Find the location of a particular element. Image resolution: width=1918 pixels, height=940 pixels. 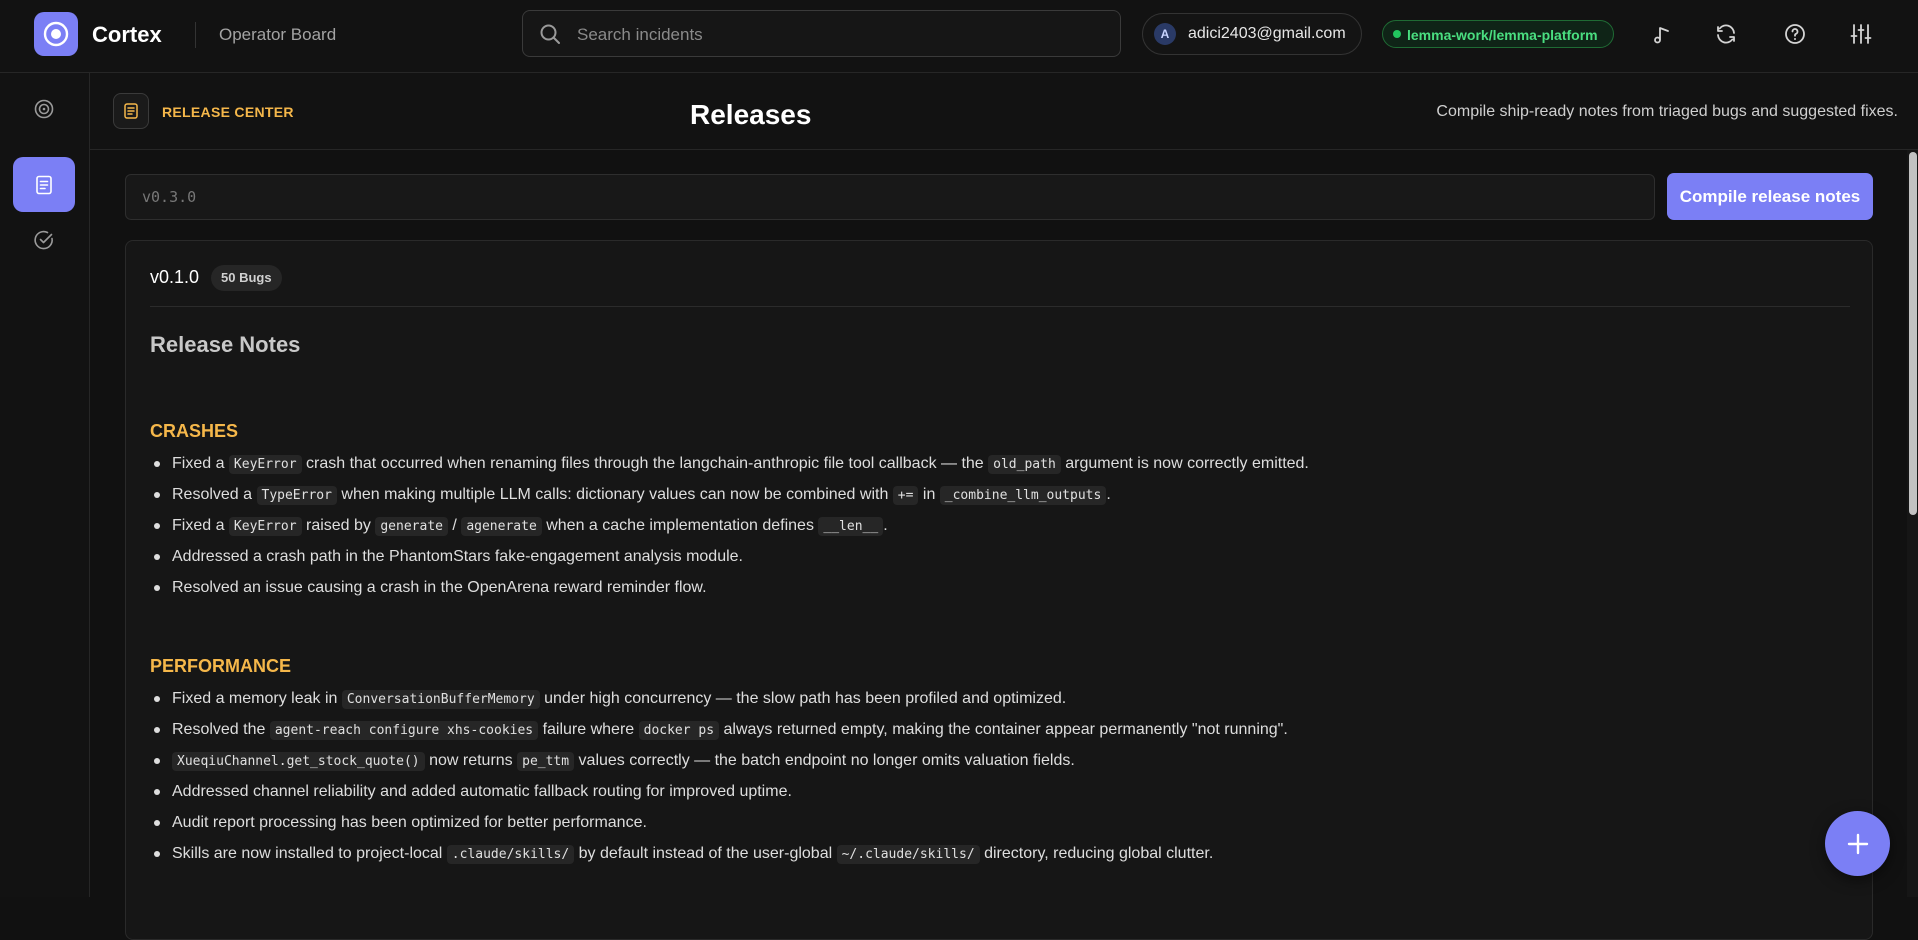

plus-icon is located at coordinates (1857, 843).